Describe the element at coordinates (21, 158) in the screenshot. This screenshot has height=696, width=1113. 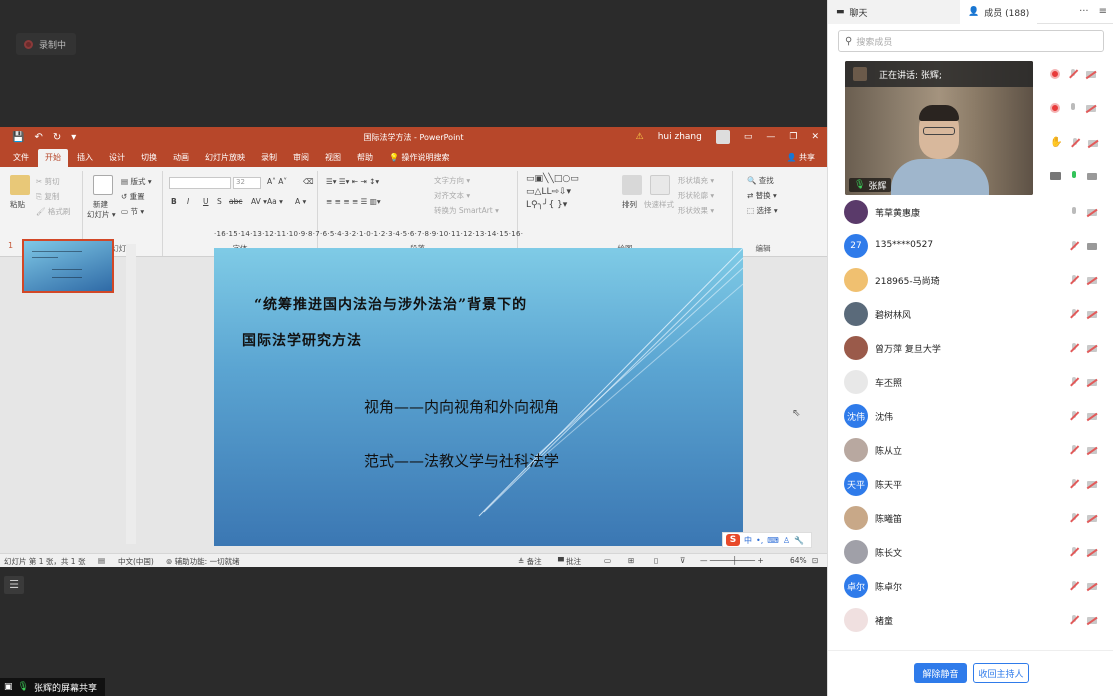
I see `tab-file: 文件` at that location.